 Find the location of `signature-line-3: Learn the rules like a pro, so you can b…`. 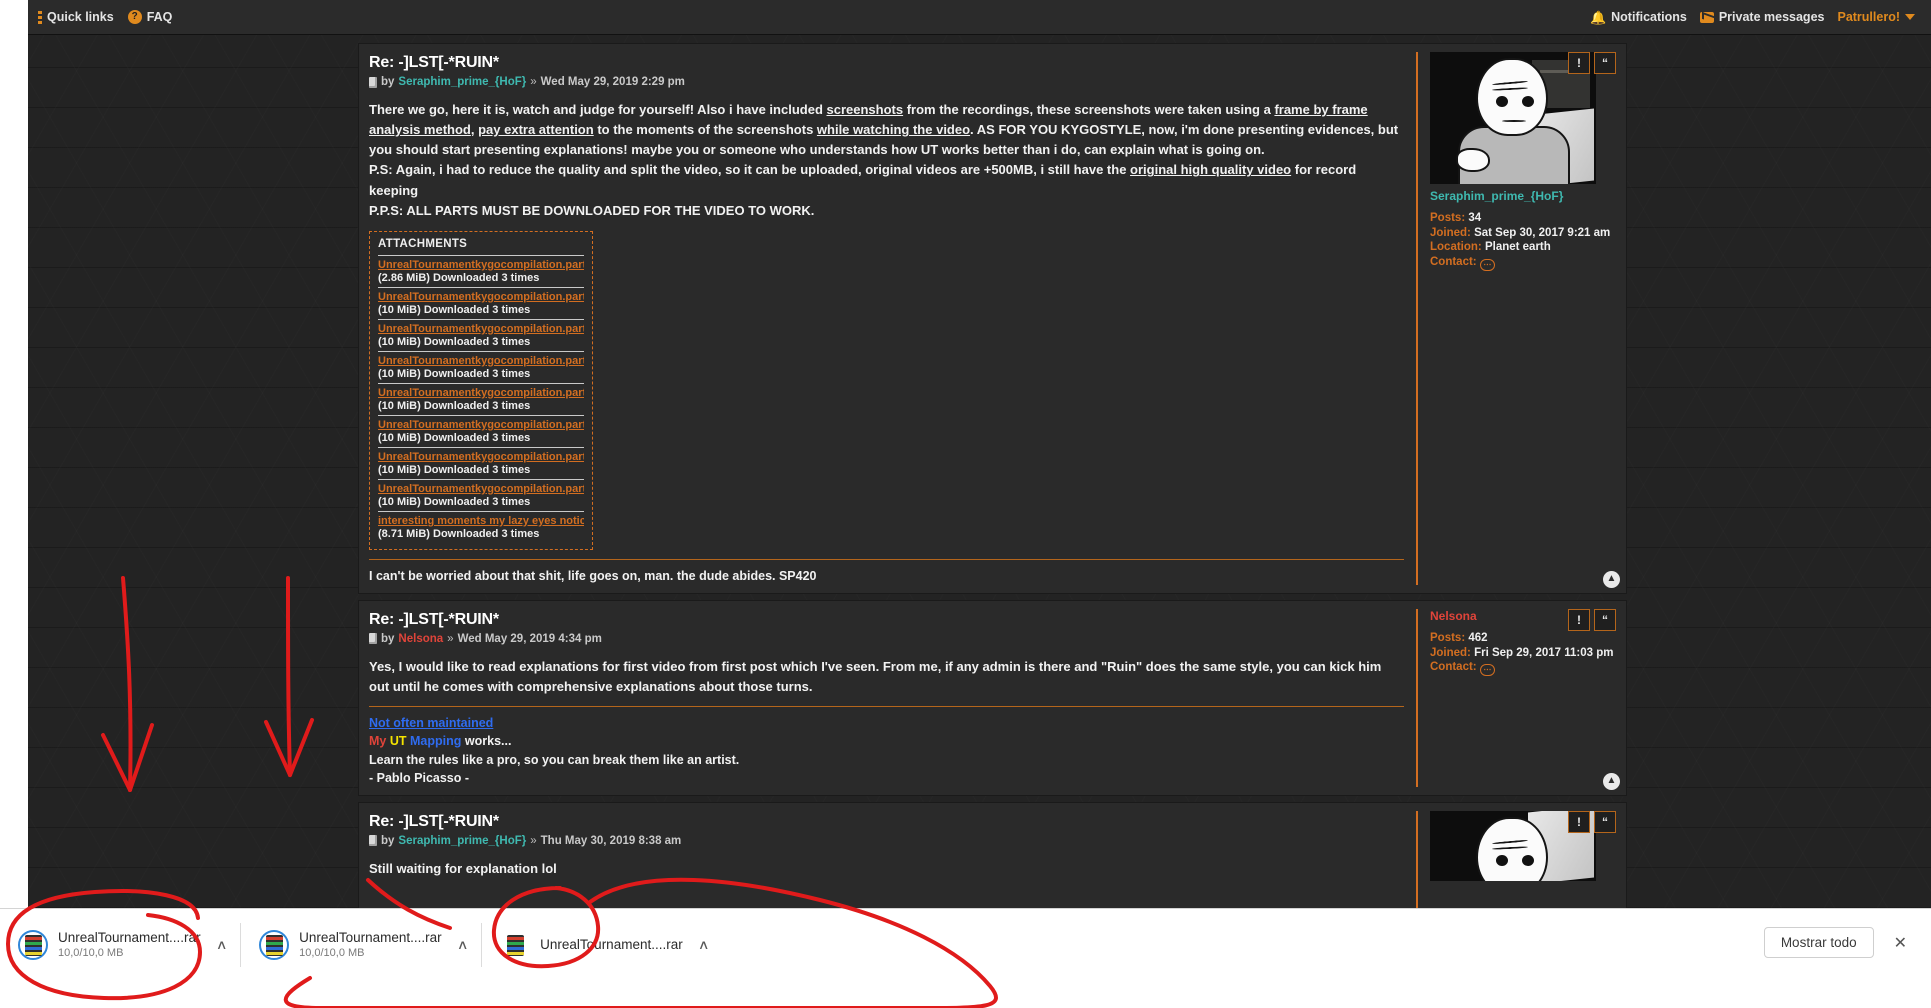

signature-line-3: Learn the rules like a pro, so you can b… is located at coordinates (554, 759).